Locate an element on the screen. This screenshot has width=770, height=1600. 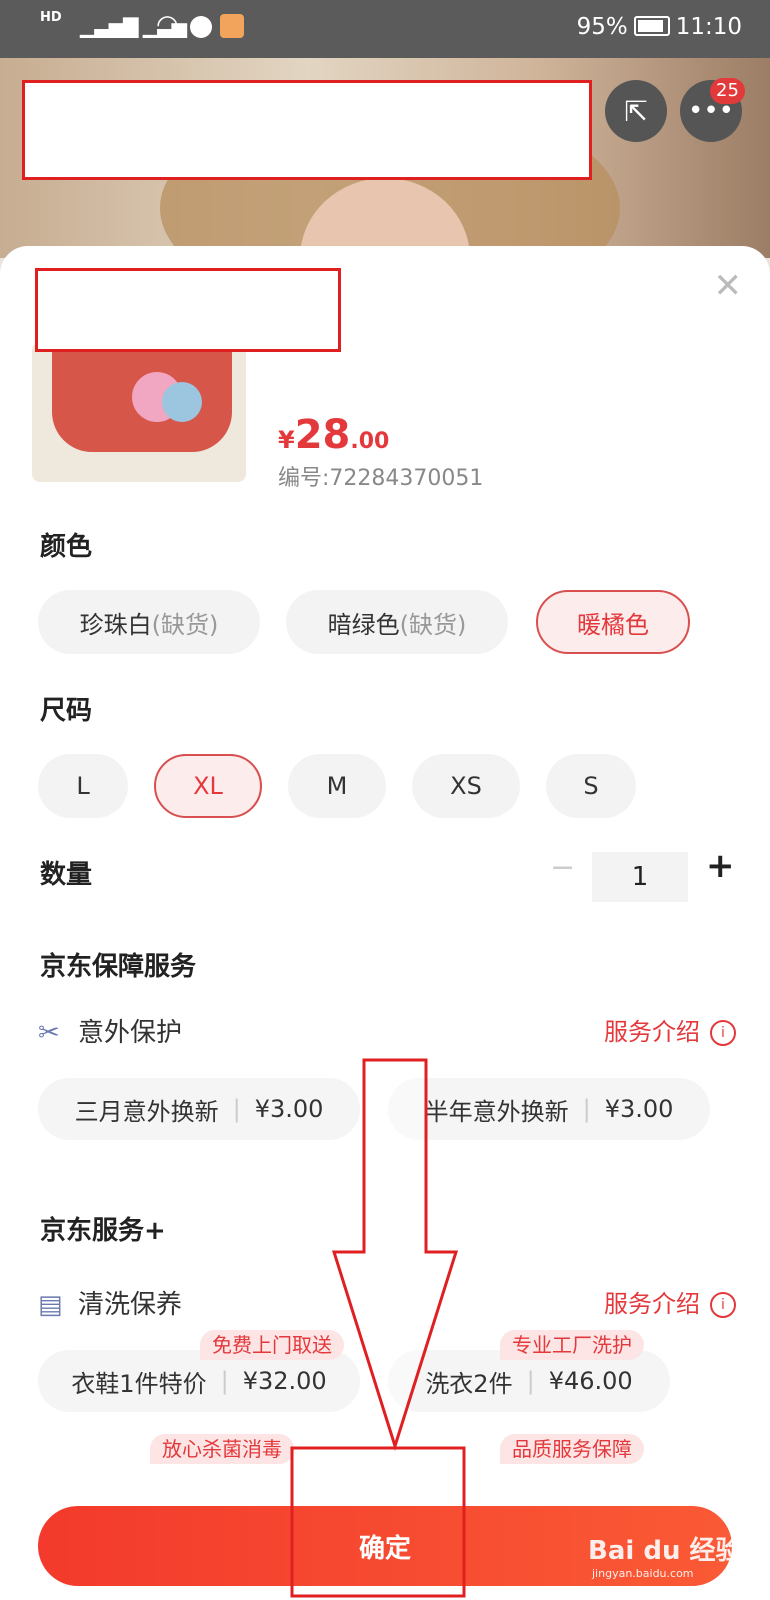
jd-guarantee-title: 京东保障服务 is located at coordinates (118, 967).